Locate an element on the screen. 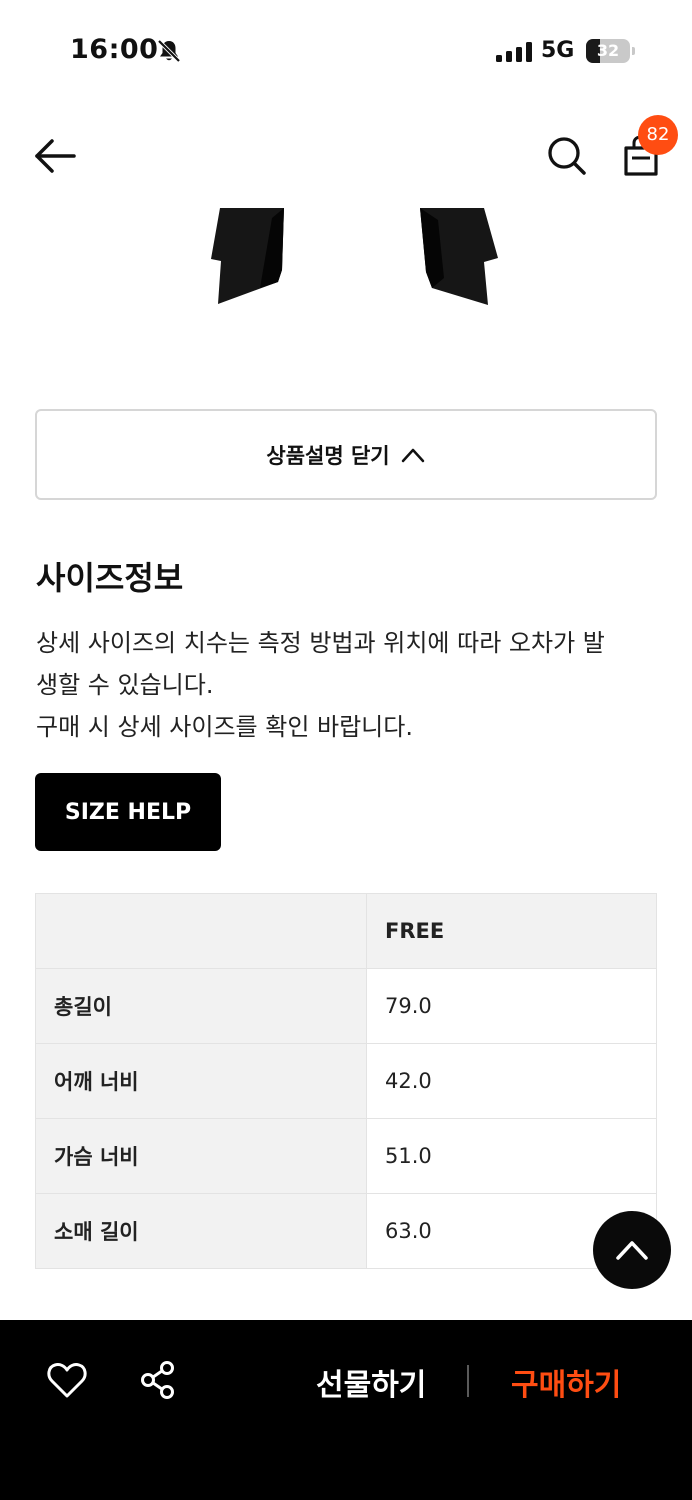 The width and height of the screenshot is (692, 1500). status-time: 16:00 is located at coordinates (114, 49).